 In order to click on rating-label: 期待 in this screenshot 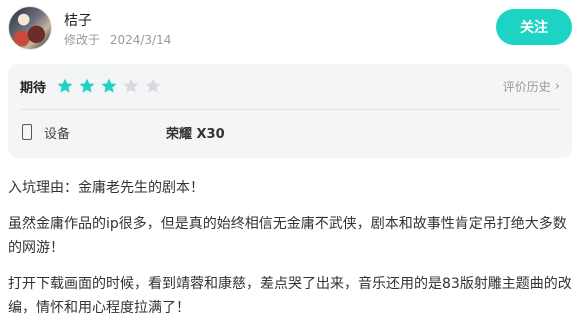, I will do `click(33, 88)`.